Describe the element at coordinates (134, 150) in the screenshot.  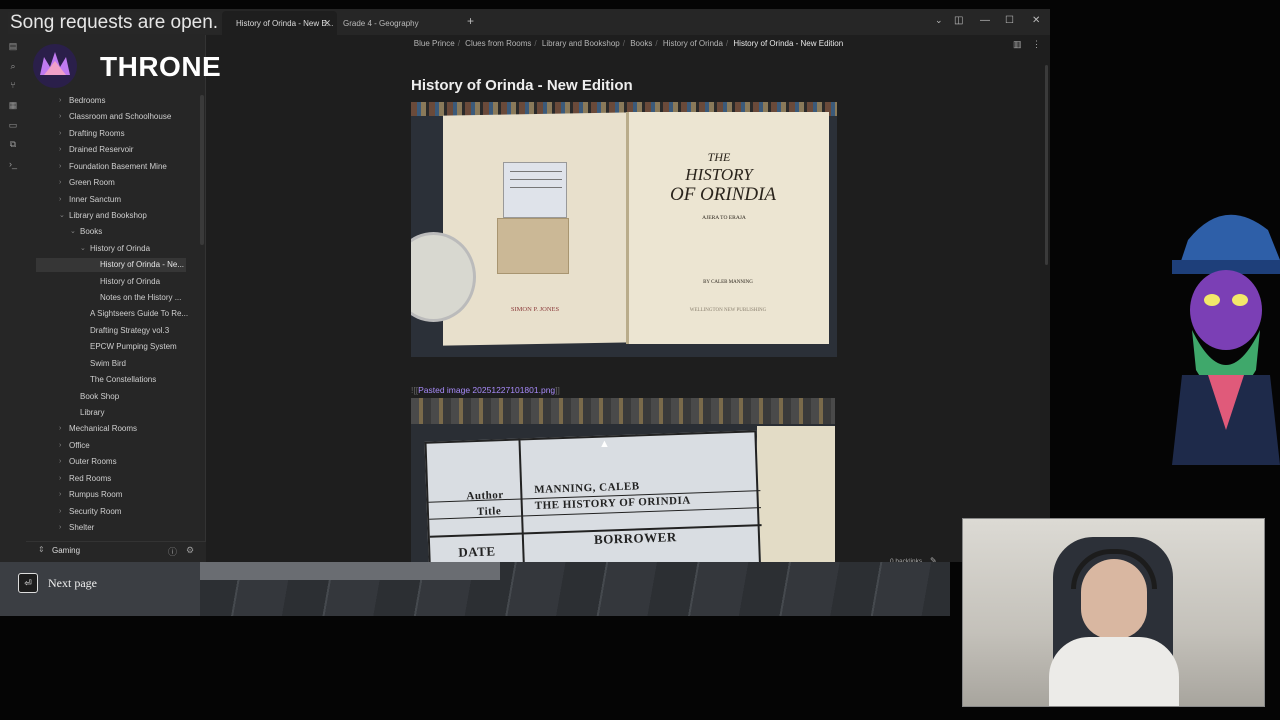
I see `tree-item-drained-reservoir: Drained Reservoir` at that location.